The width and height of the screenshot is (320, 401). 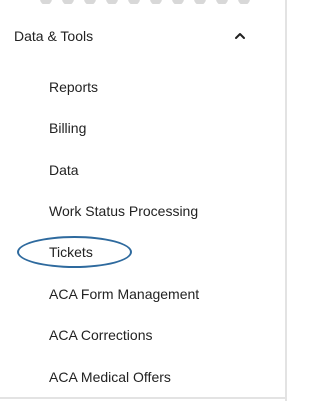 I want to click on menu-item-data: Data, so click(x=159, y=170).